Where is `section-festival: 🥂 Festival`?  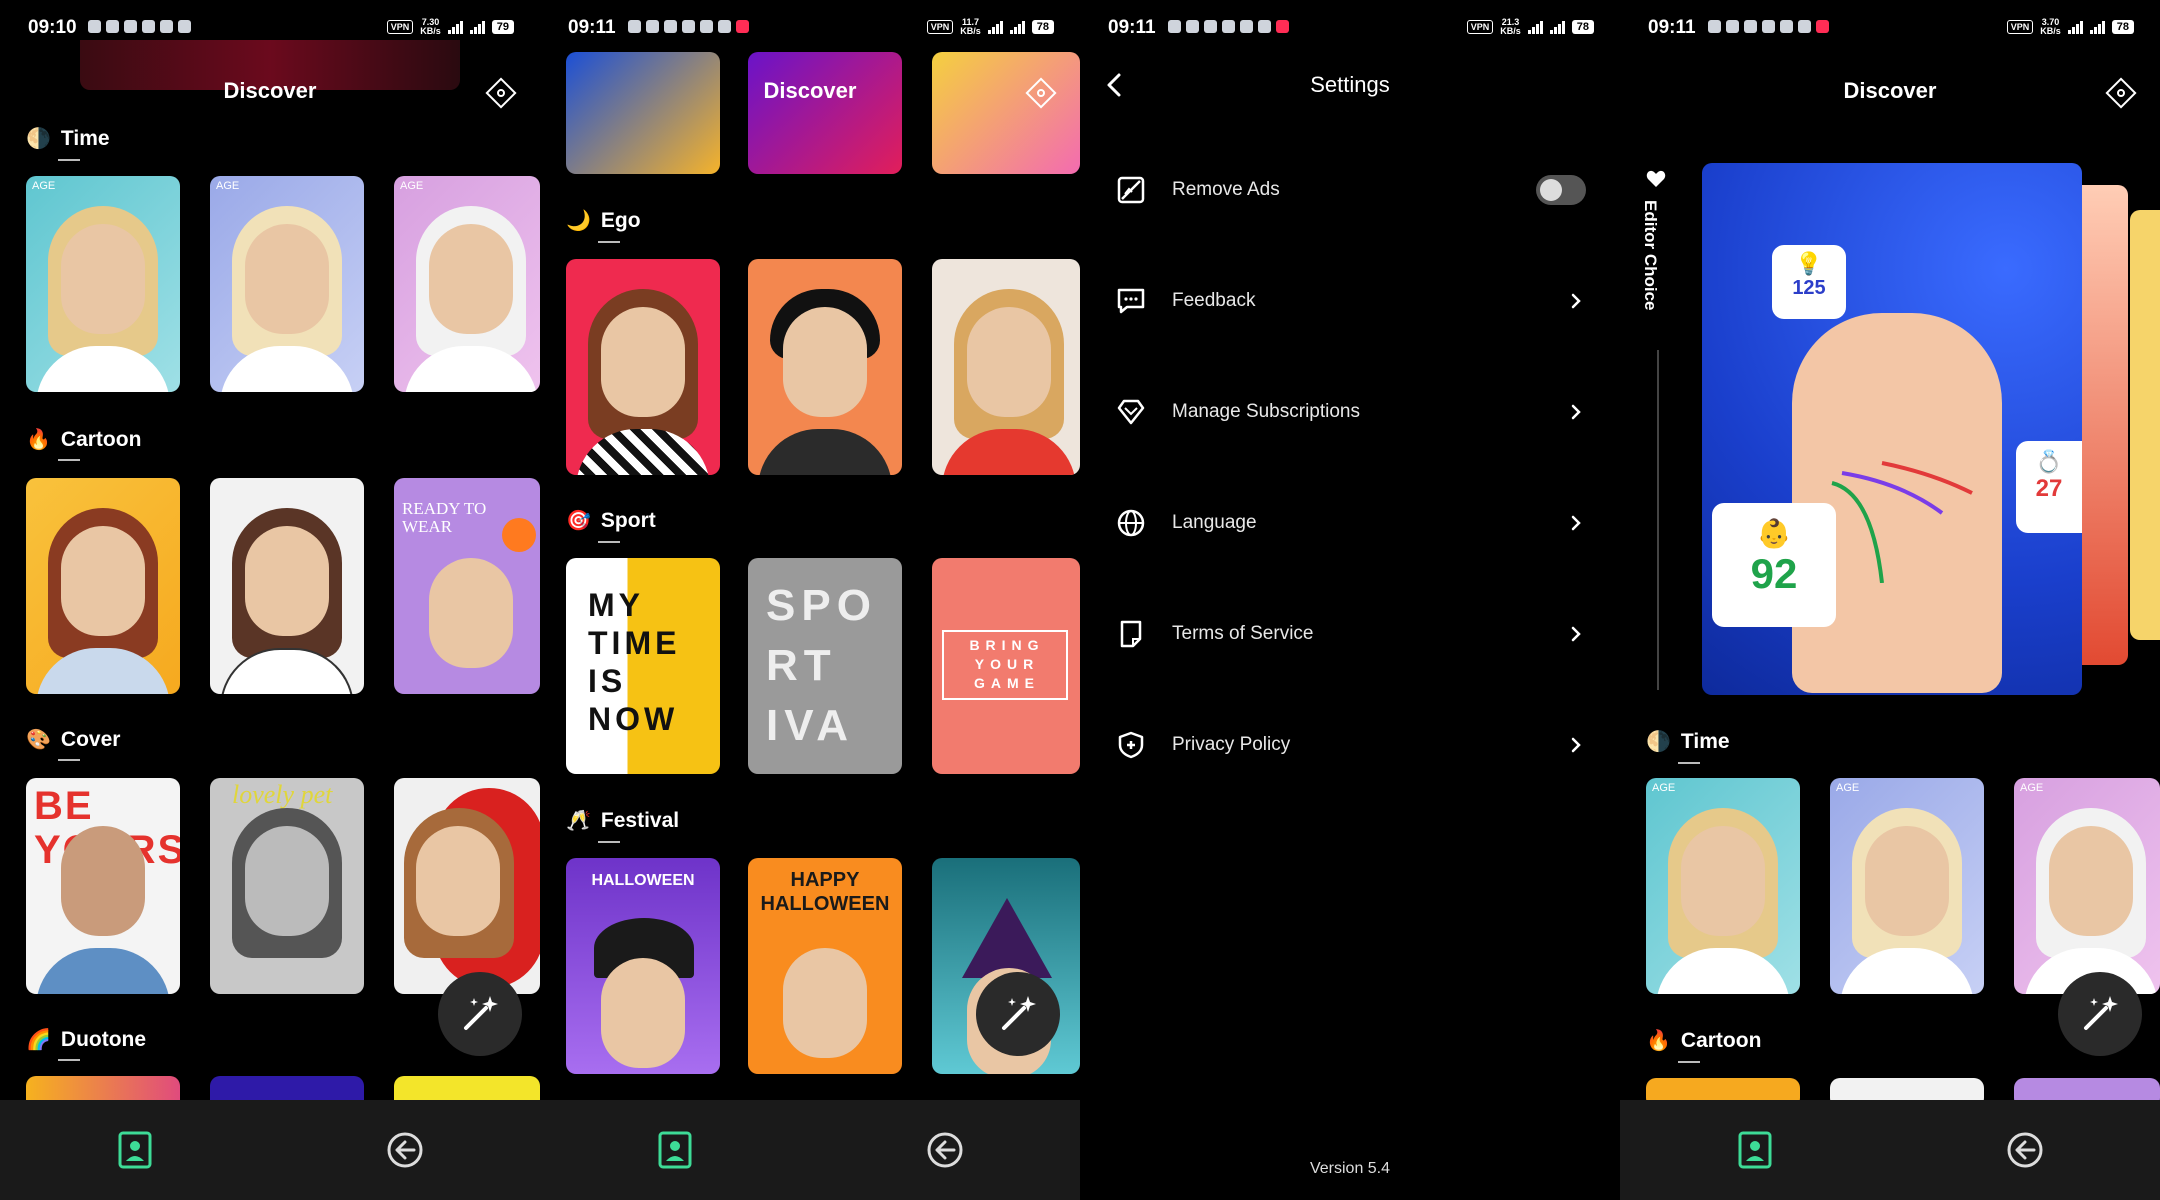
section-festival: 🥂 Festival is located at coordinates (622, 820).